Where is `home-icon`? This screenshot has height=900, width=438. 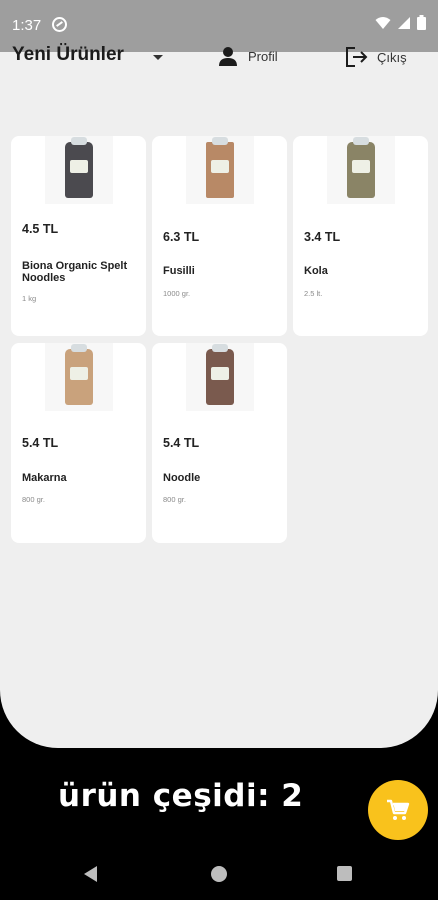
home-icon is located at coordinates (219, 874).